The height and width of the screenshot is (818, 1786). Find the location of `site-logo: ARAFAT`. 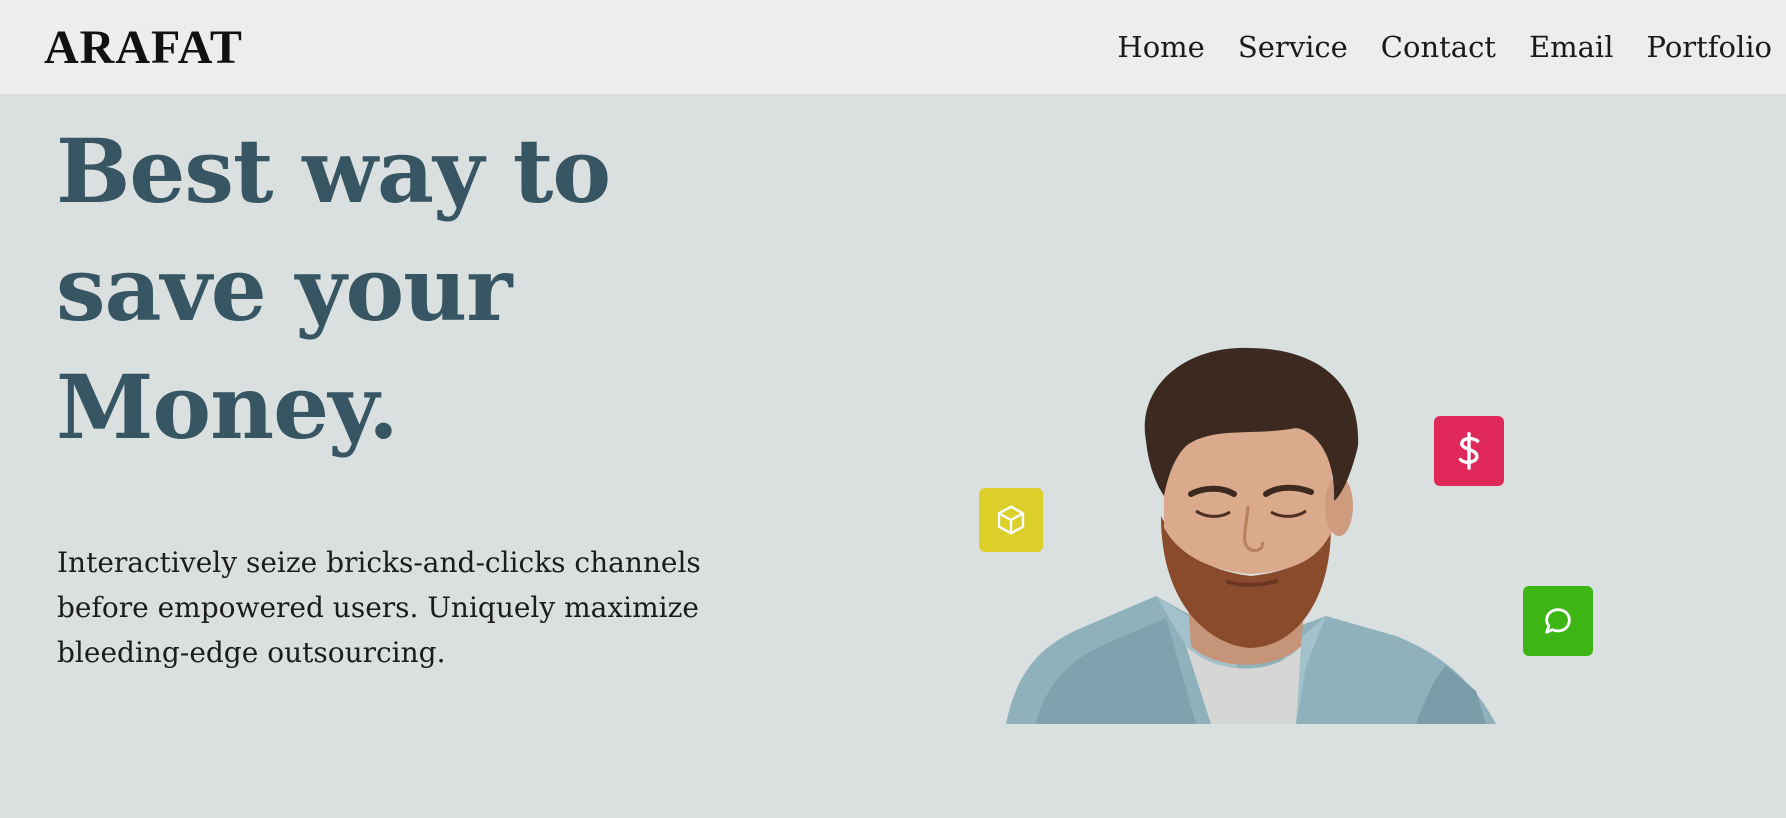

site-logo: ARAFAT is located at coordinates (143, 48).